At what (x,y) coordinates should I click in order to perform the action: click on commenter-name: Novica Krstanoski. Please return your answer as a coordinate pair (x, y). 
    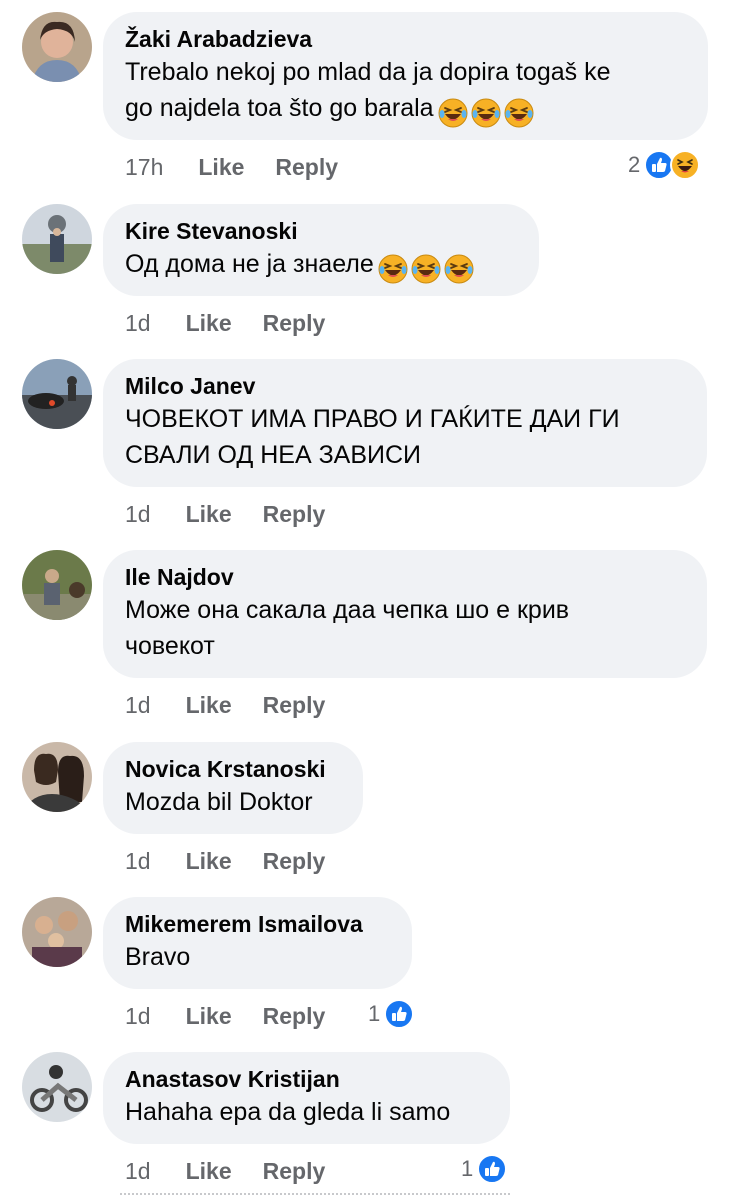
    Looking at the image, I should click on (233, 769).